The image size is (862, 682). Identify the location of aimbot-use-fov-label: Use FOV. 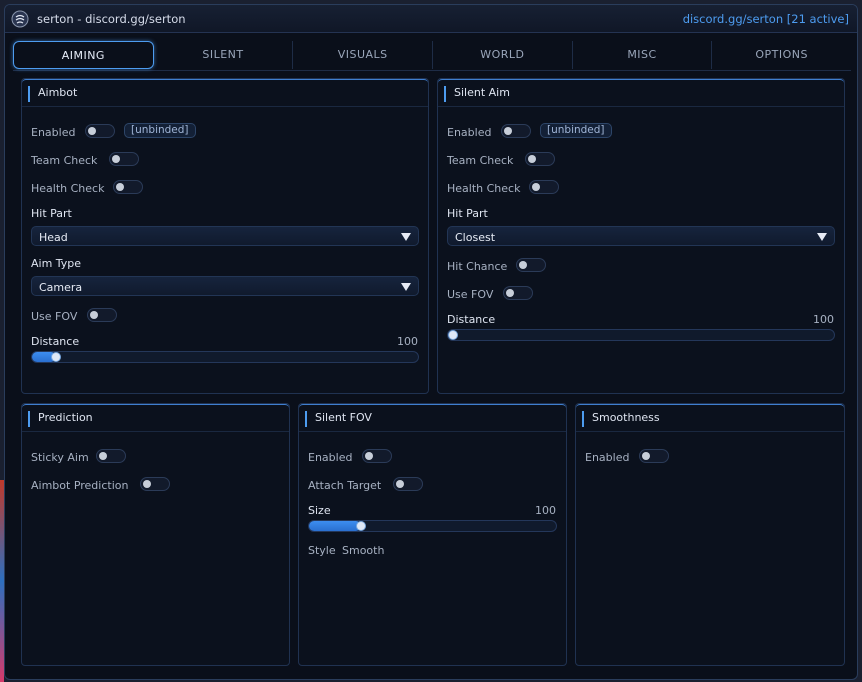
(54, 316).